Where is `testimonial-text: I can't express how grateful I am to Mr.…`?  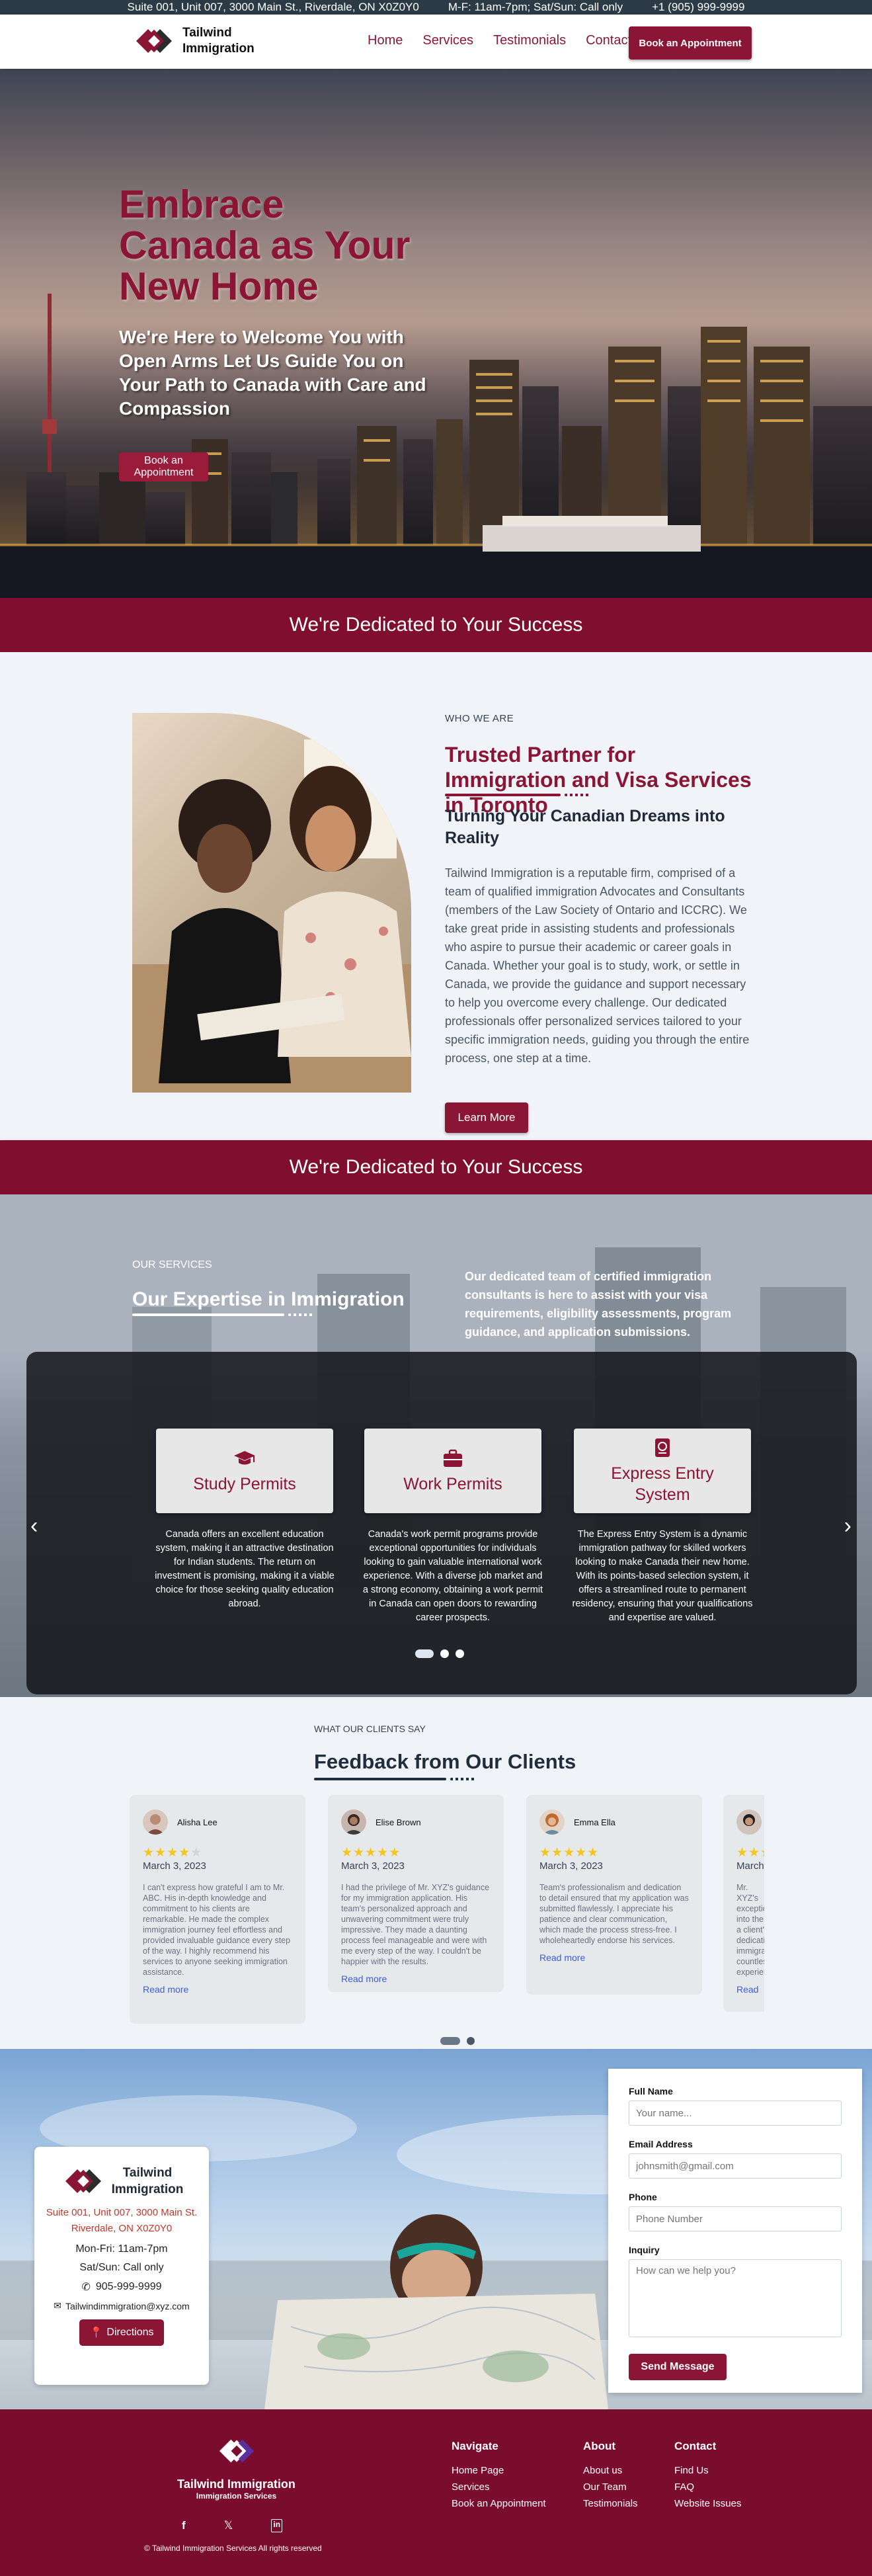
testimonial-text: I can't express how grateful I am to Mr.… is located at coordinates (217, 1930).